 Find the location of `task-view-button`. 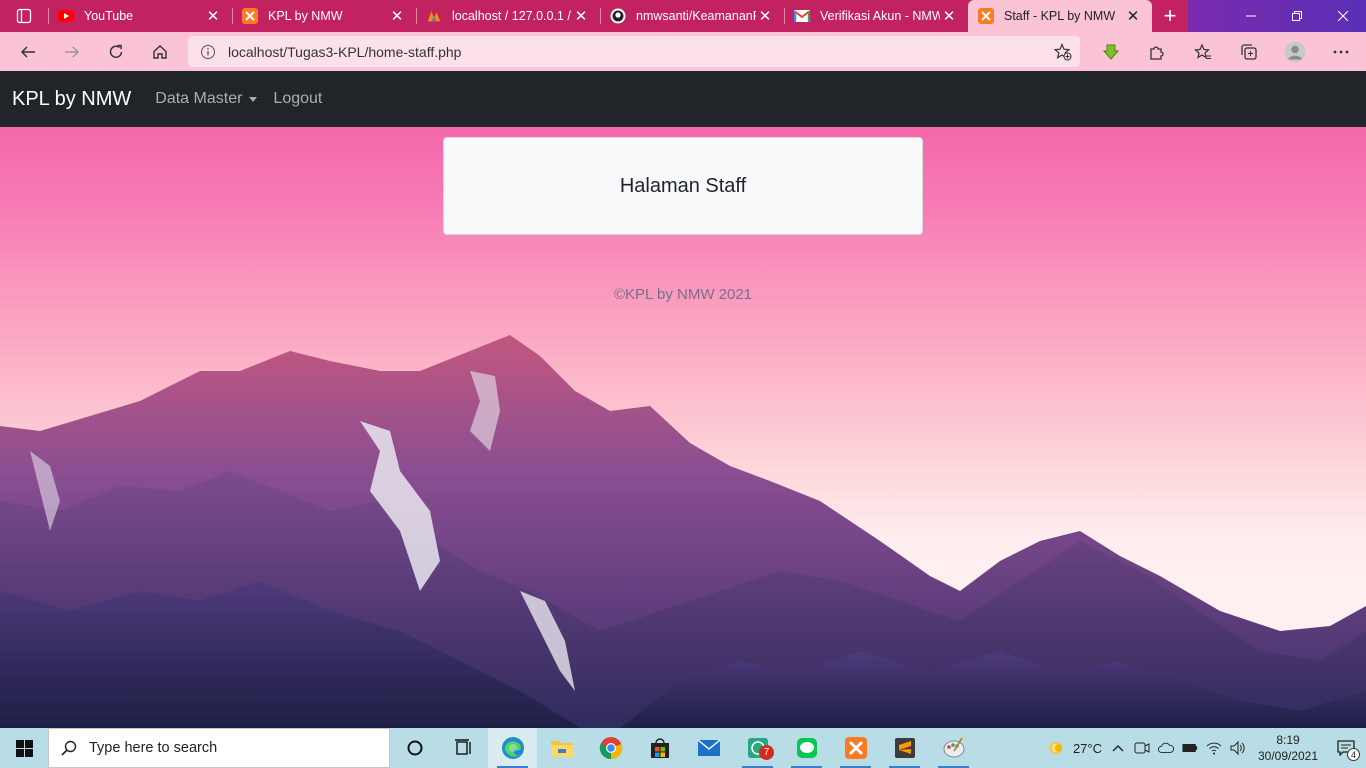

task-view-button is located at coordinates (463, 748).